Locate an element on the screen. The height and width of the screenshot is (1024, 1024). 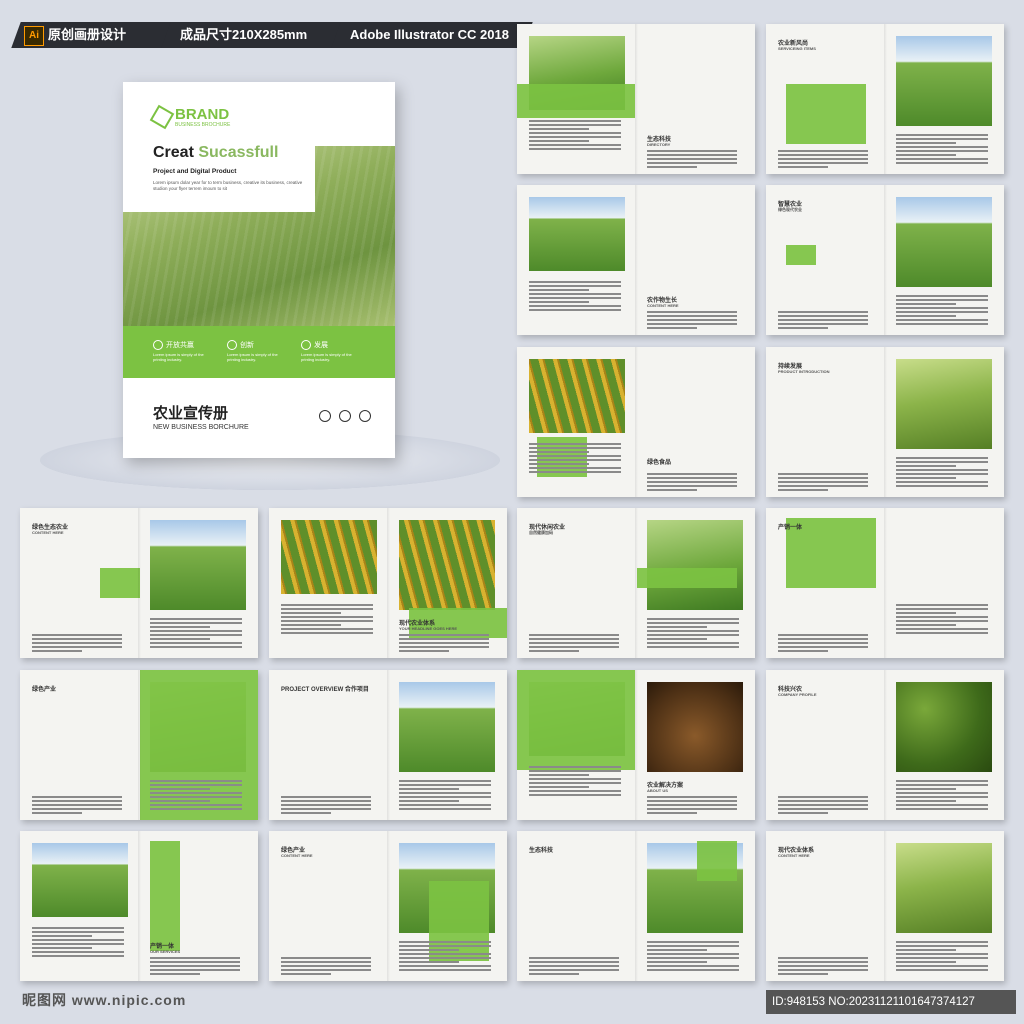
spread-subtitle: COMPANY PROFILE is located at coordinates (797, 694).